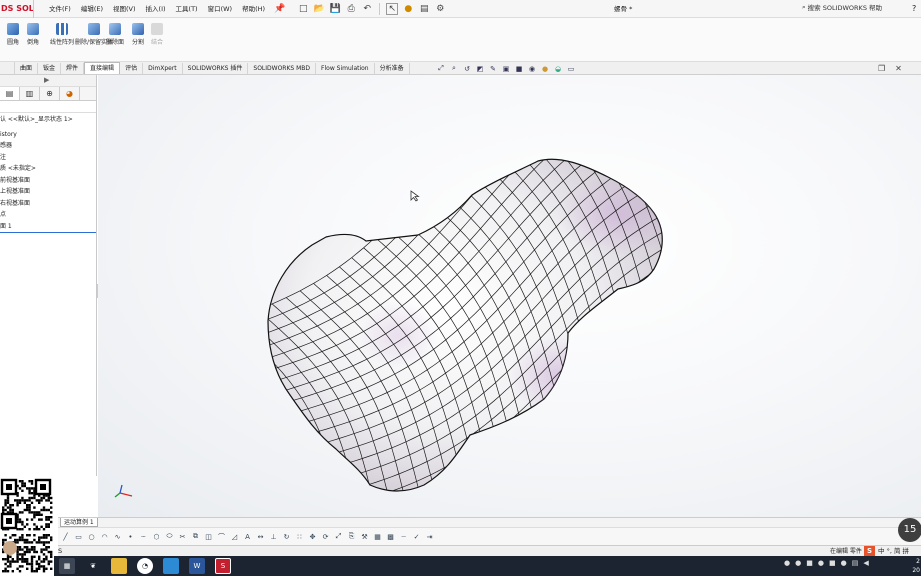 Image resolution: width=921 pixels, height=576 pixels. What do you see at coordinates (234, 536) in the screenshot?
I see `sketch-chamfer-icon: ◿` at bounding box center [234, 536].